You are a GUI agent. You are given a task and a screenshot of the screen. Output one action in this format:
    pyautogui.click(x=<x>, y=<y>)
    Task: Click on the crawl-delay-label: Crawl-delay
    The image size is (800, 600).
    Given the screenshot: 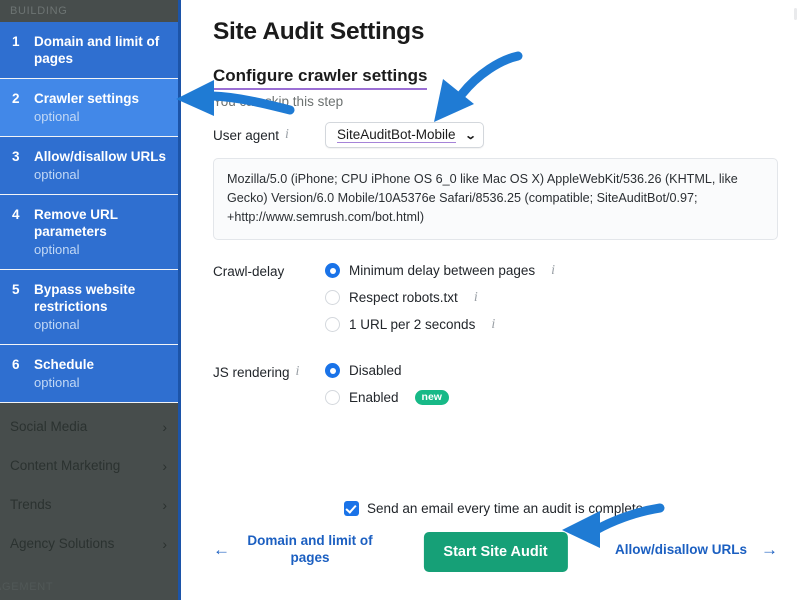 What is the action you would take?
    pyautogui.click(x=249, y=271)
    